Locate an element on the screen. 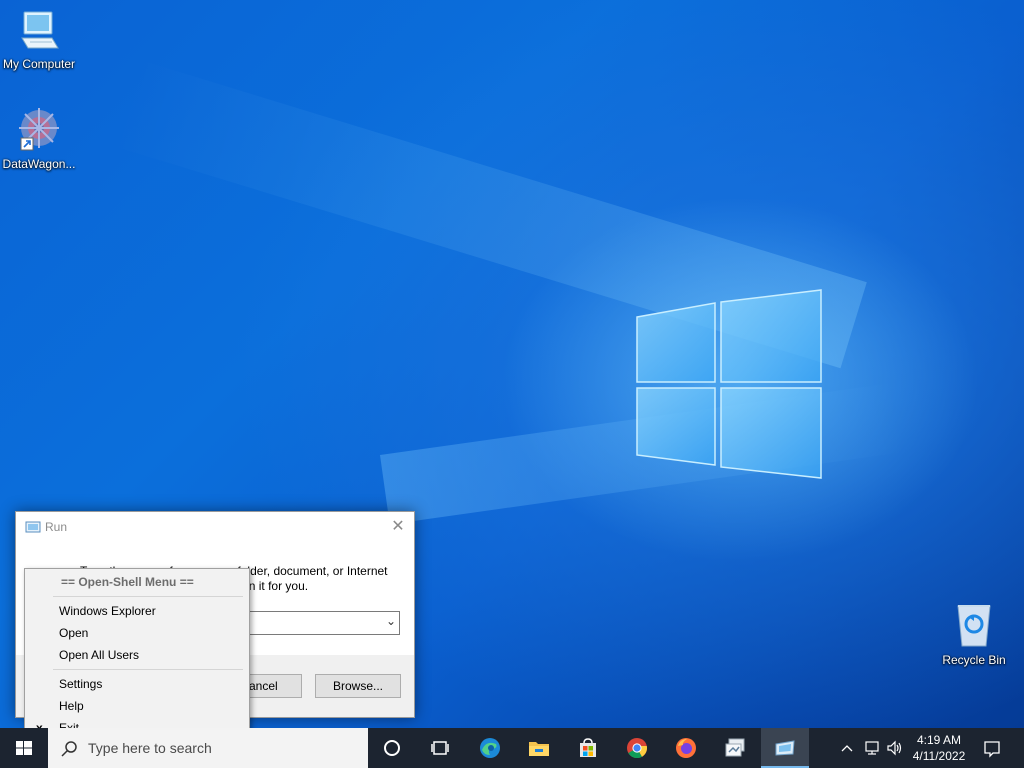 The width and height of the screenshot is (1024, 768). volume-icon is located at coordinates (894, 748).